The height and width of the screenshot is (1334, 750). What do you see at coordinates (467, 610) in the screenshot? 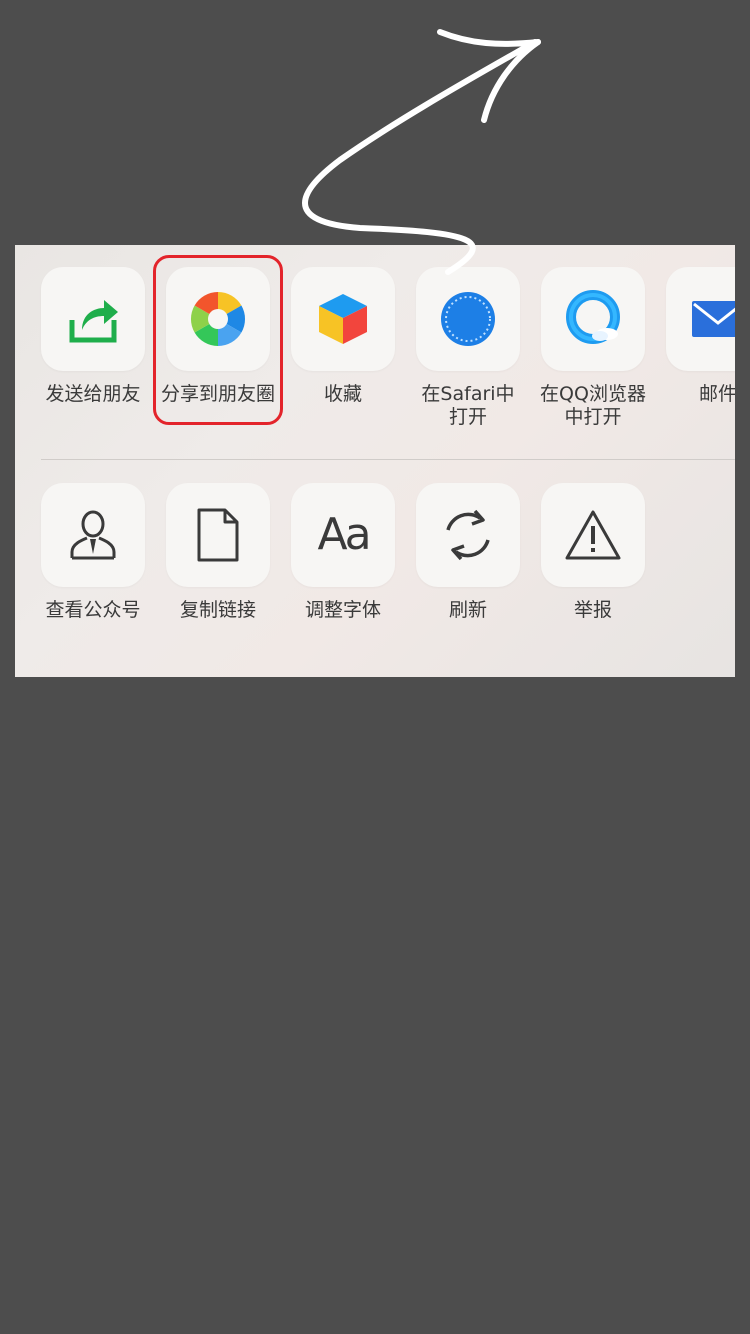
I see `action-item-label: 刷新` at bounding box center [467, 610].